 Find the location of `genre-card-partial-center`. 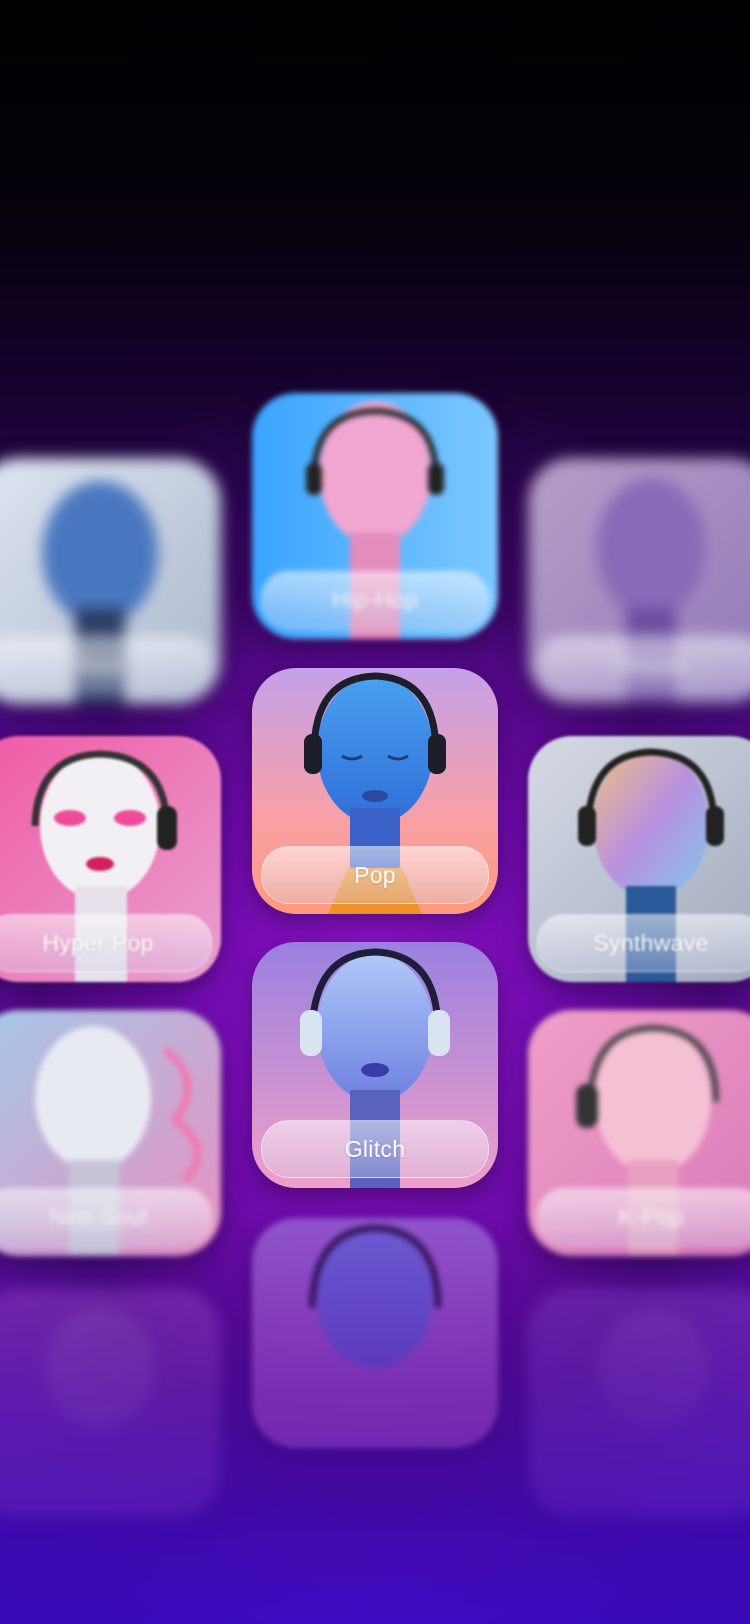

genre-card-partial-center is located at coordinates (375, 1333).